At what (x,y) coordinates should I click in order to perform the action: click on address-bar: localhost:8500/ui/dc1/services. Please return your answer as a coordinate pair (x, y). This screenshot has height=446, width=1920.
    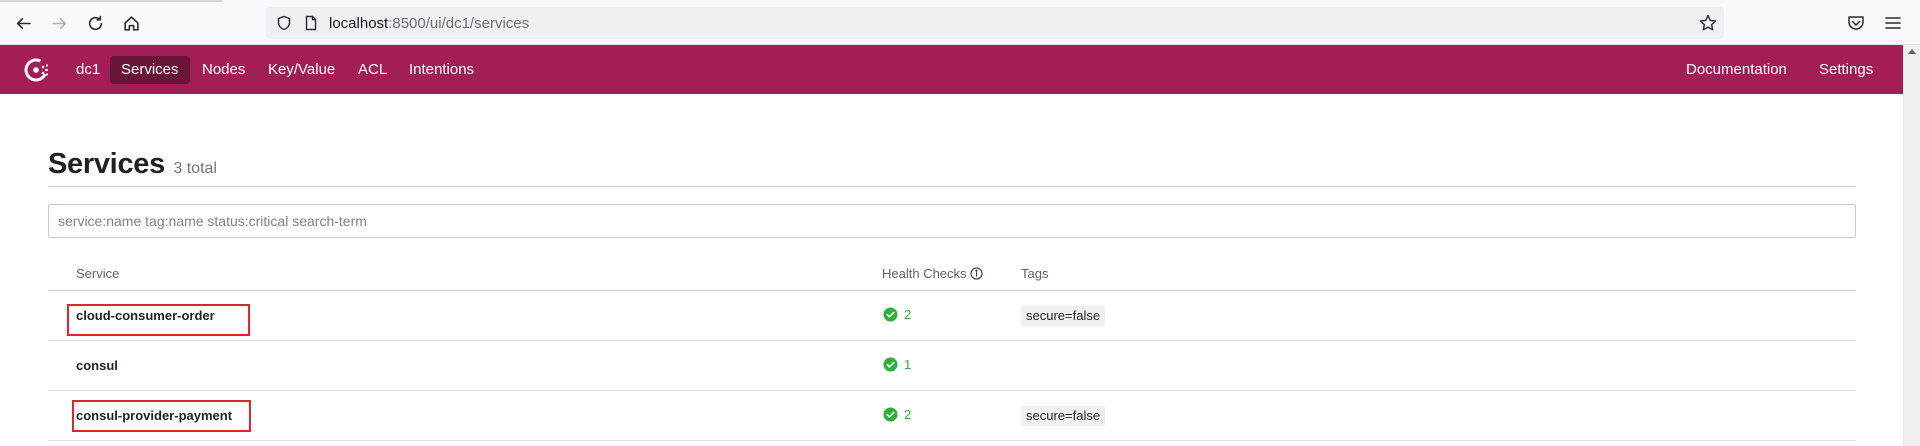
    Looking at the image, I should click on (995, 23).